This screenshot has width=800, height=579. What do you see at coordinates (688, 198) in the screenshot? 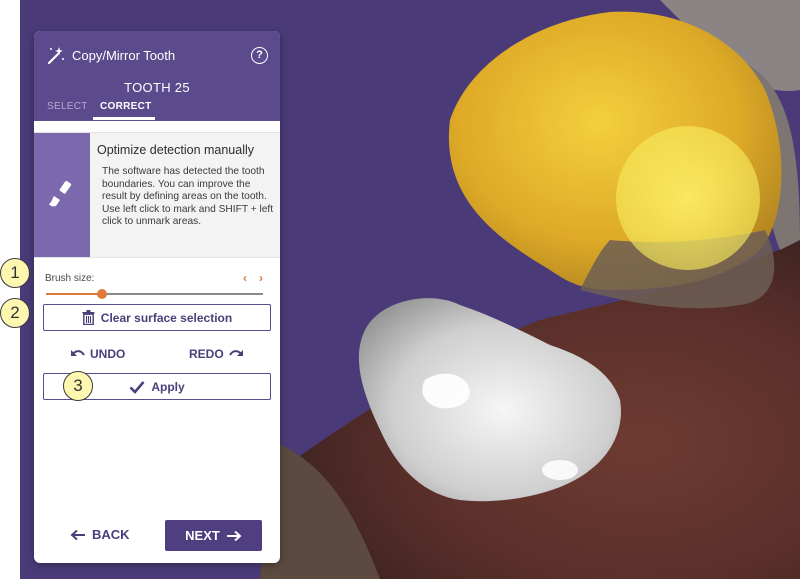
I see `brush-cursor` at bounding box center [688, 198].